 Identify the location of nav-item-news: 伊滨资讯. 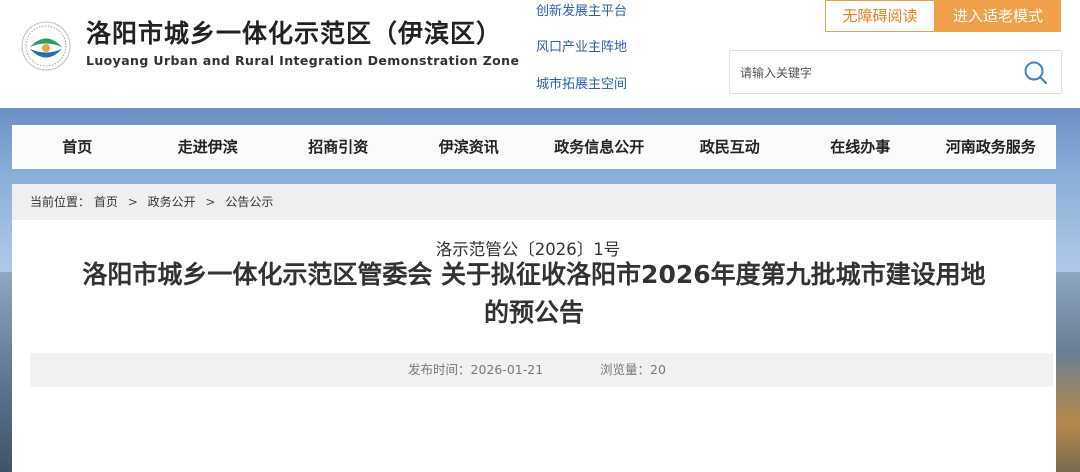
(469, 147).